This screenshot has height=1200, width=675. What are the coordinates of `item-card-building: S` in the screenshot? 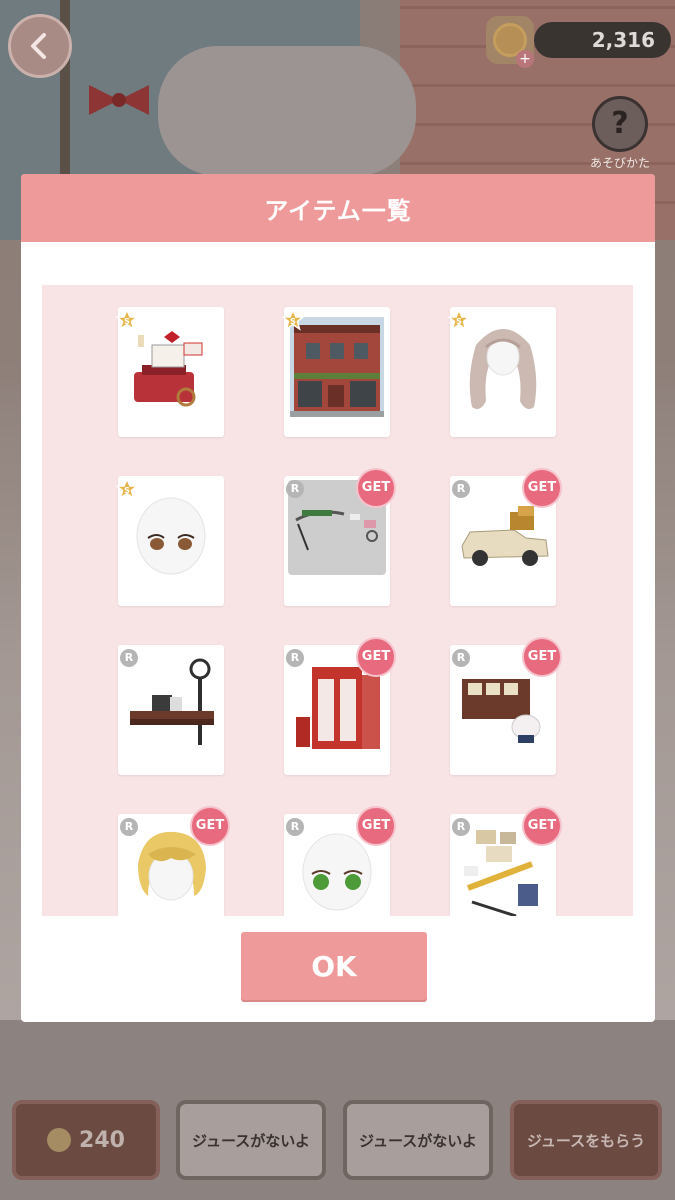 It's located at (336, 372).